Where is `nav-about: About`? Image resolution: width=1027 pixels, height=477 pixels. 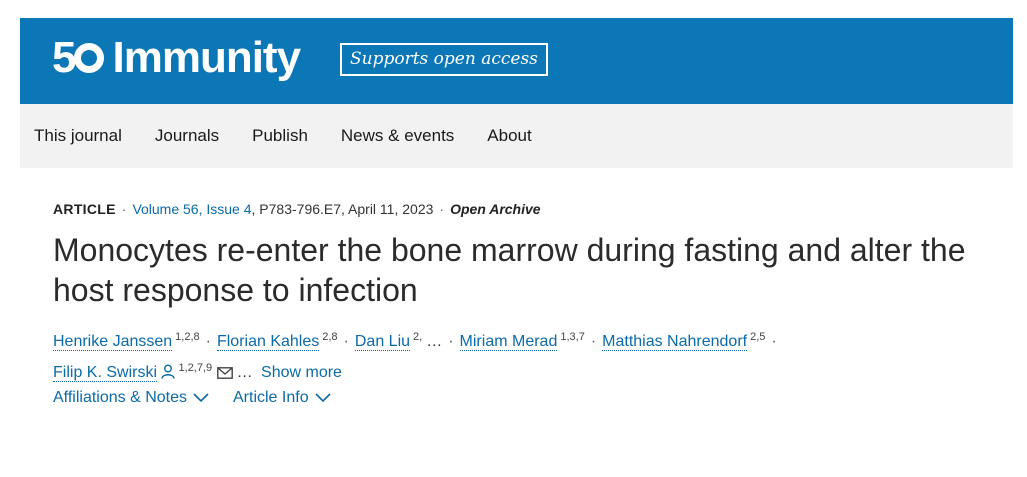
nav-about: About is located at coordinates (509, 136).